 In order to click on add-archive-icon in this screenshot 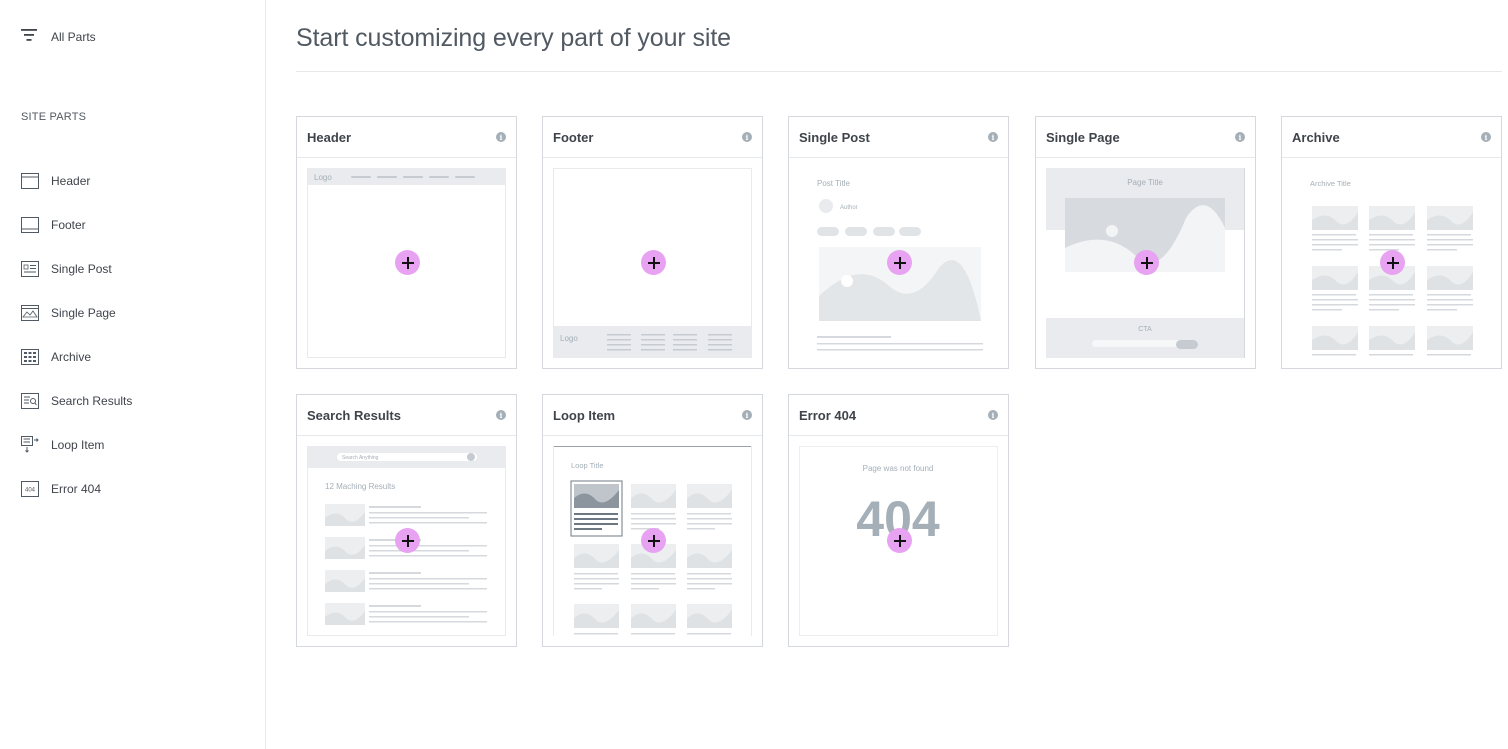, I will do `click(1392, 262)`.